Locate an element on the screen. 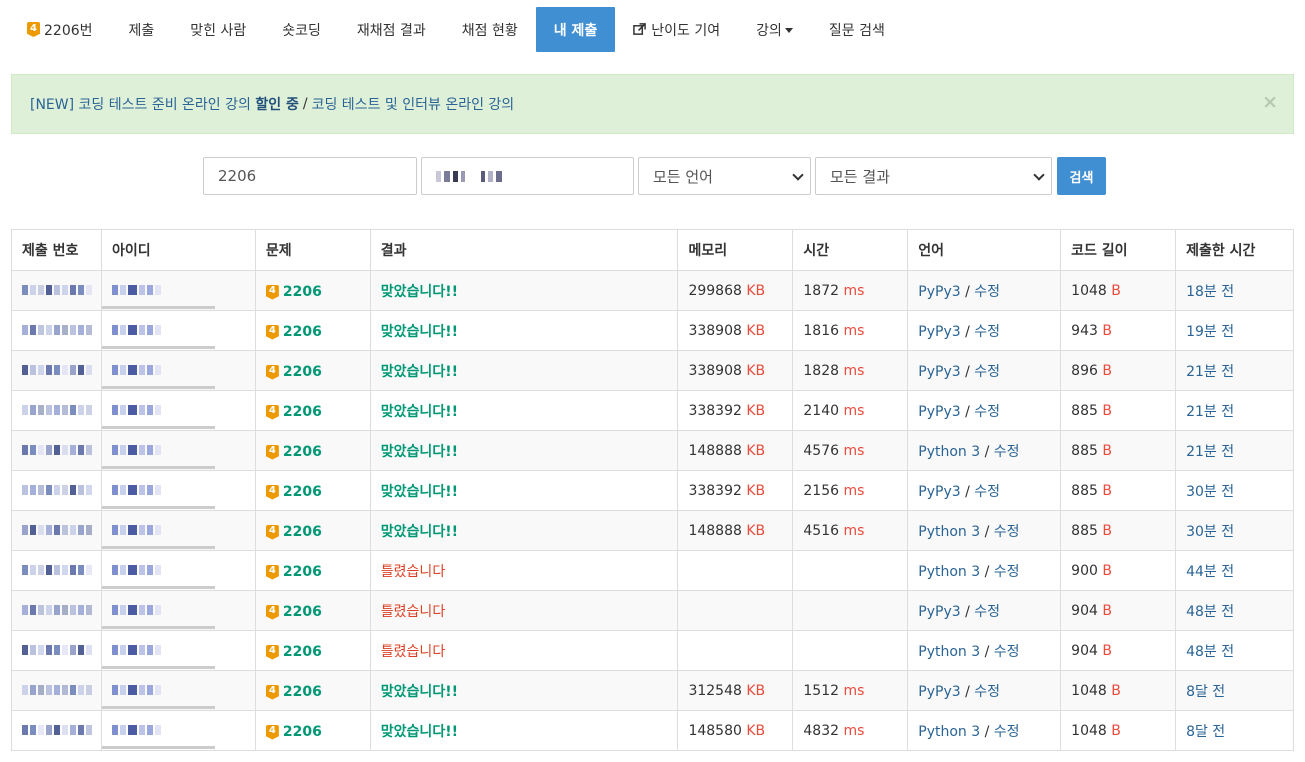 Image resolution: width=1305 pixels, height=762 pixels. user-id-input is located at coordinates (527, 176).